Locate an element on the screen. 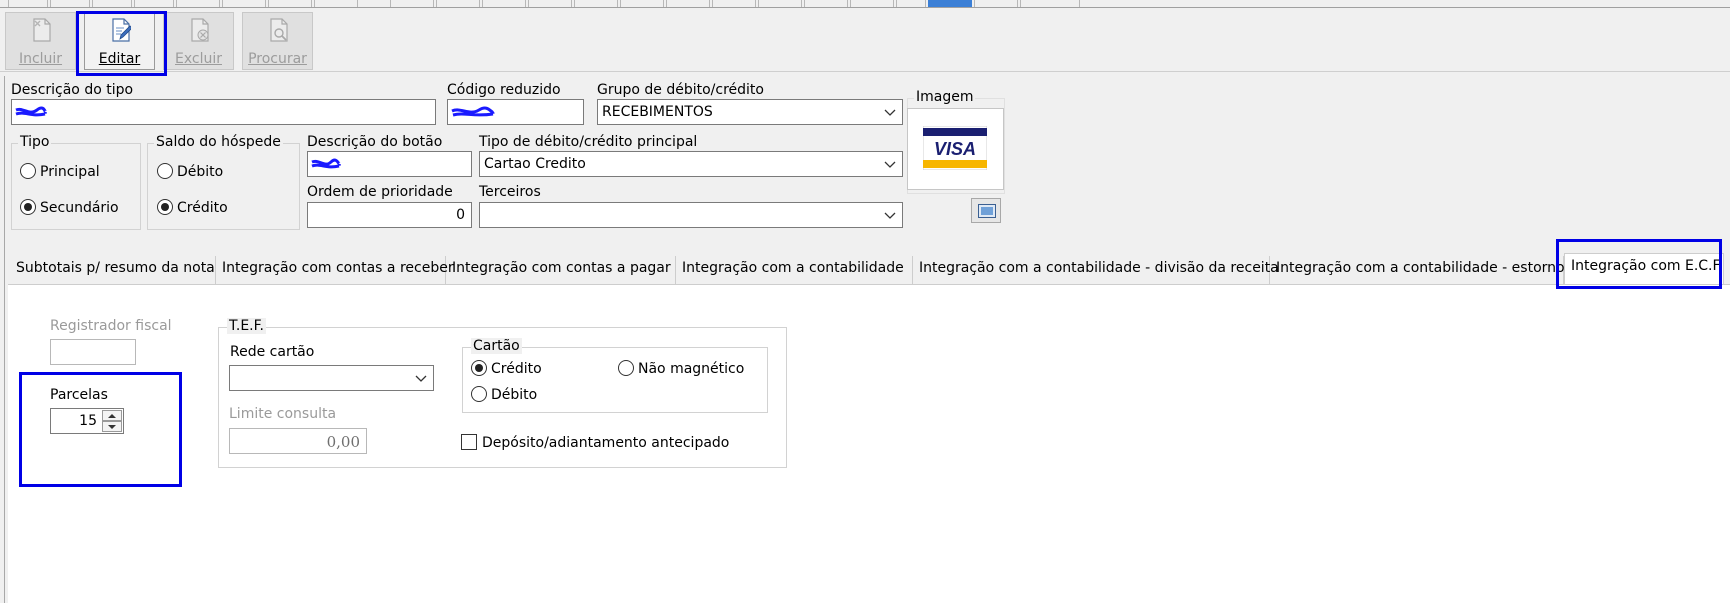 Image resolution: width=1730 pixels, height=603 pixels. toolbar: Incluir Editar Excluir Procurar is located at coordinates (865, 40).